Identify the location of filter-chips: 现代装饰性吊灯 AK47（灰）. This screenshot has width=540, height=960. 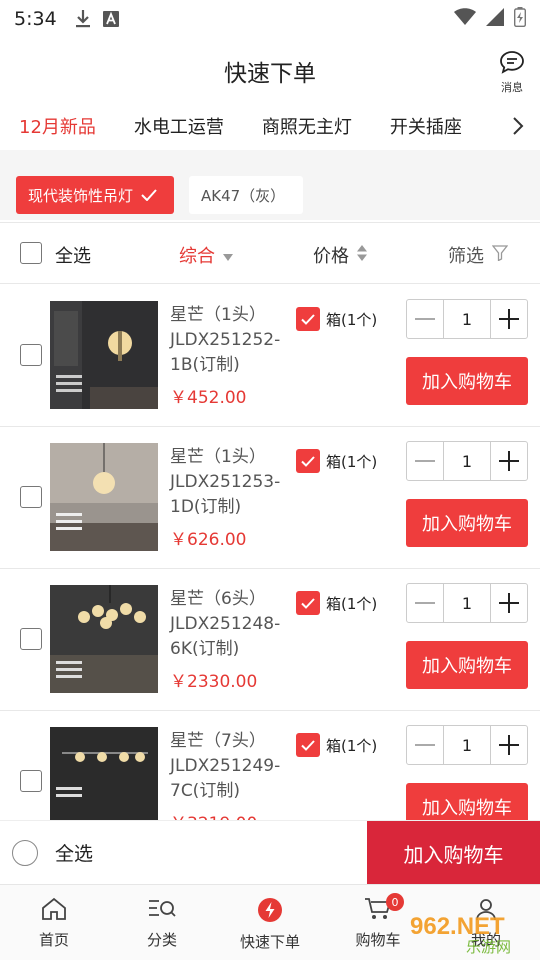
(270, 185).